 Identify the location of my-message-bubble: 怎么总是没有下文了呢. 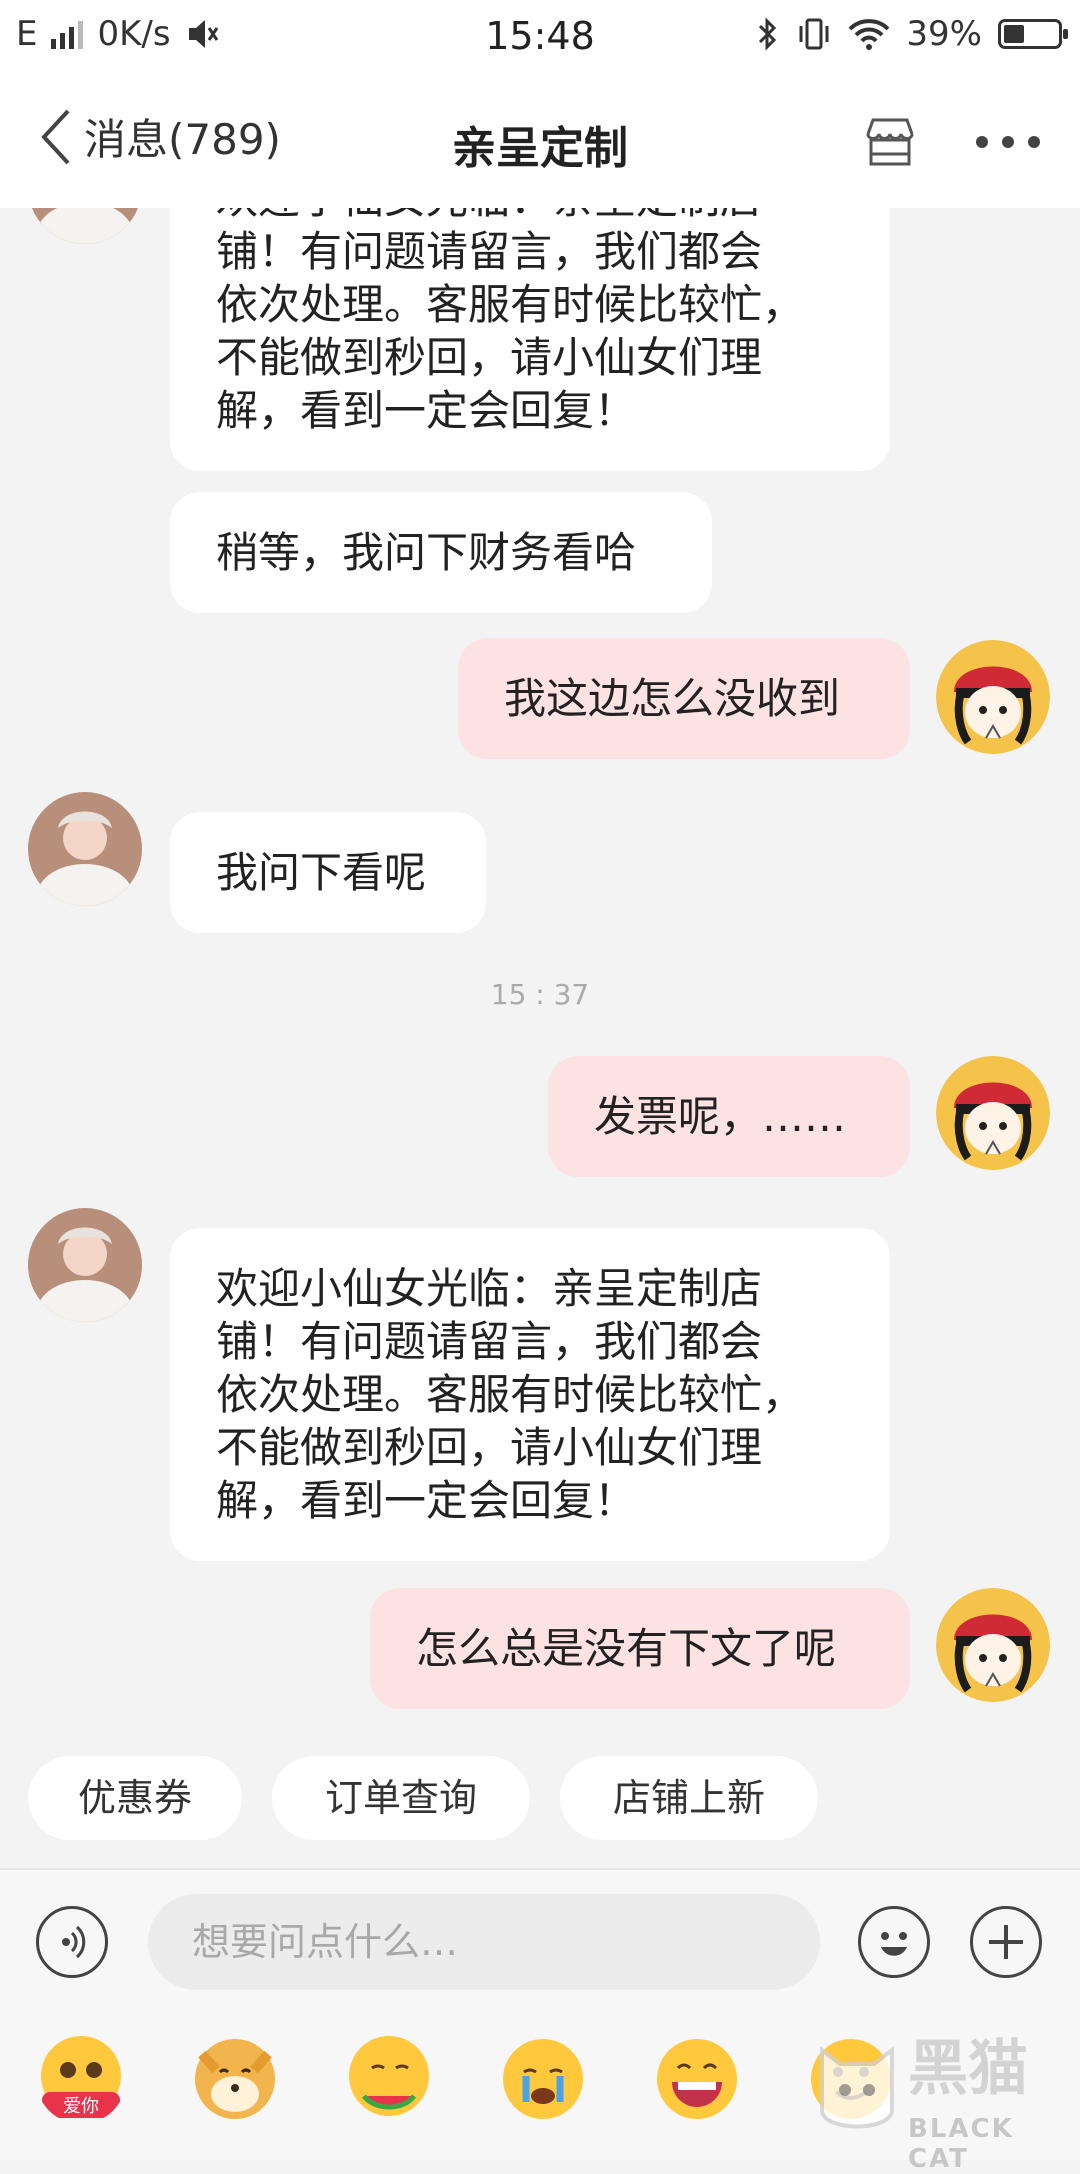
(640, 1648).